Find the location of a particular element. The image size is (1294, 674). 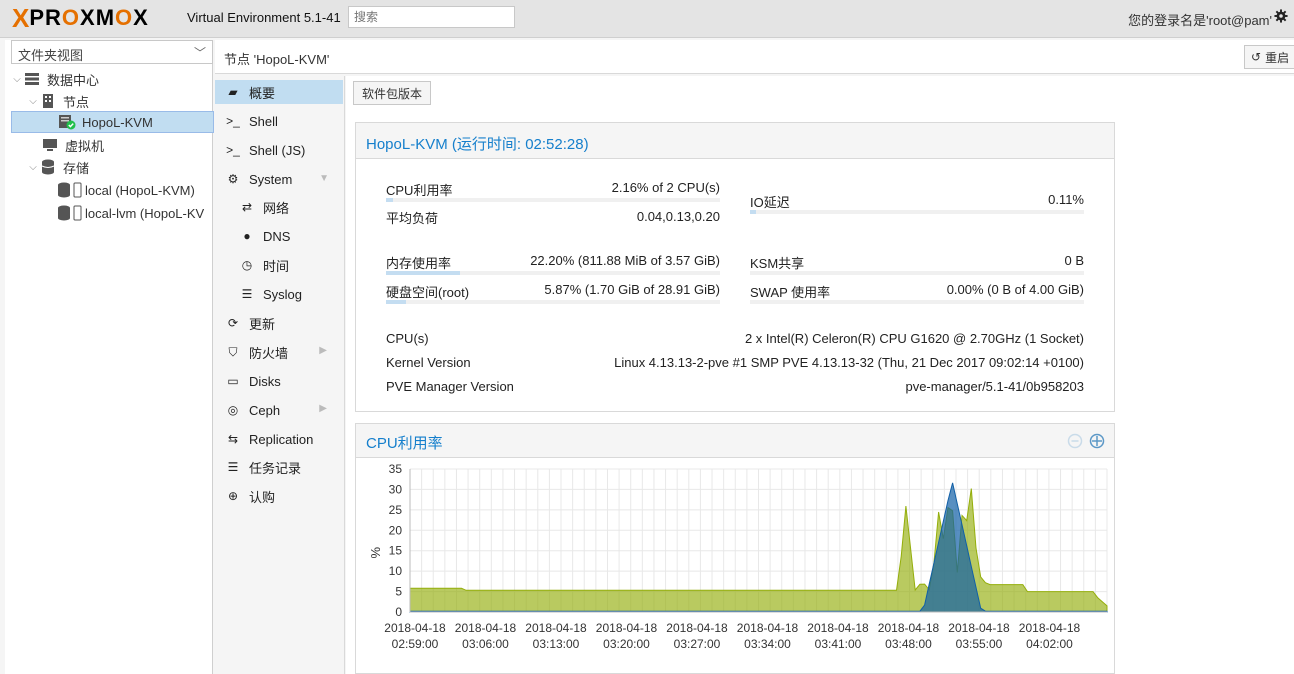

terminal-icon: >_ is located at coordinates (233, 121).